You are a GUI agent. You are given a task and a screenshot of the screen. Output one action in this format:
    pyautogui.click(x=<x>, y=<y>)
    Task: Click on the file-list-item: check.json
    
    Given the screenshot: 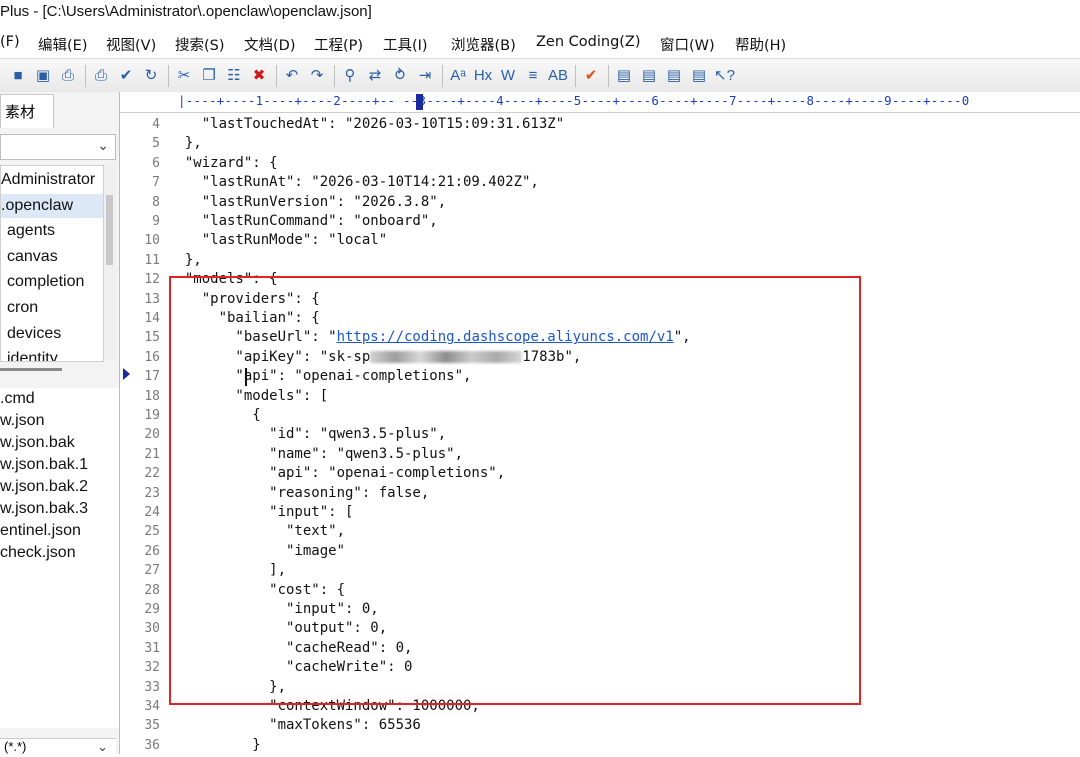 What is the action you would take?
    pyautogui.click(x=38, y=553)
    